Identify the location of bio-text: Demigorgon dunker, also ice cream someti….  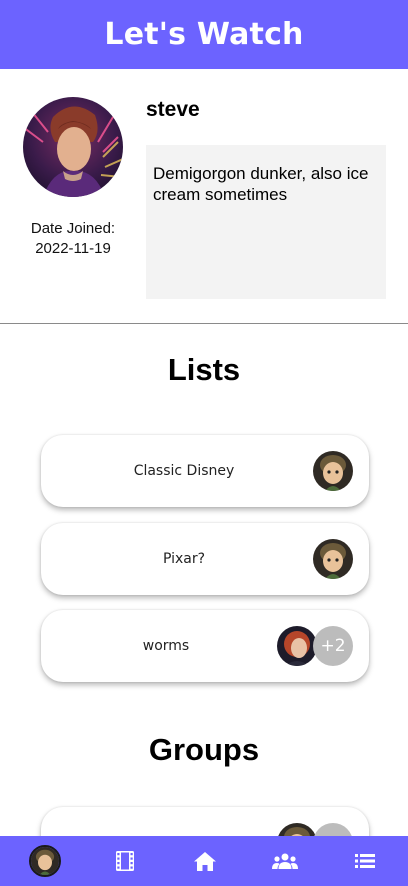
(266, 222).